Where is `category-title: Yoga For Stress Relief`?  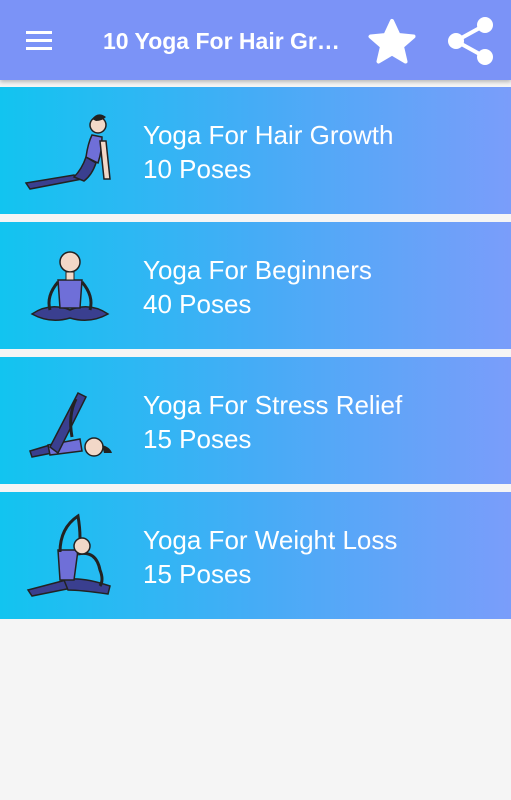
category-title: Yoga For Stress Relief is located at coordinates (273, 405).